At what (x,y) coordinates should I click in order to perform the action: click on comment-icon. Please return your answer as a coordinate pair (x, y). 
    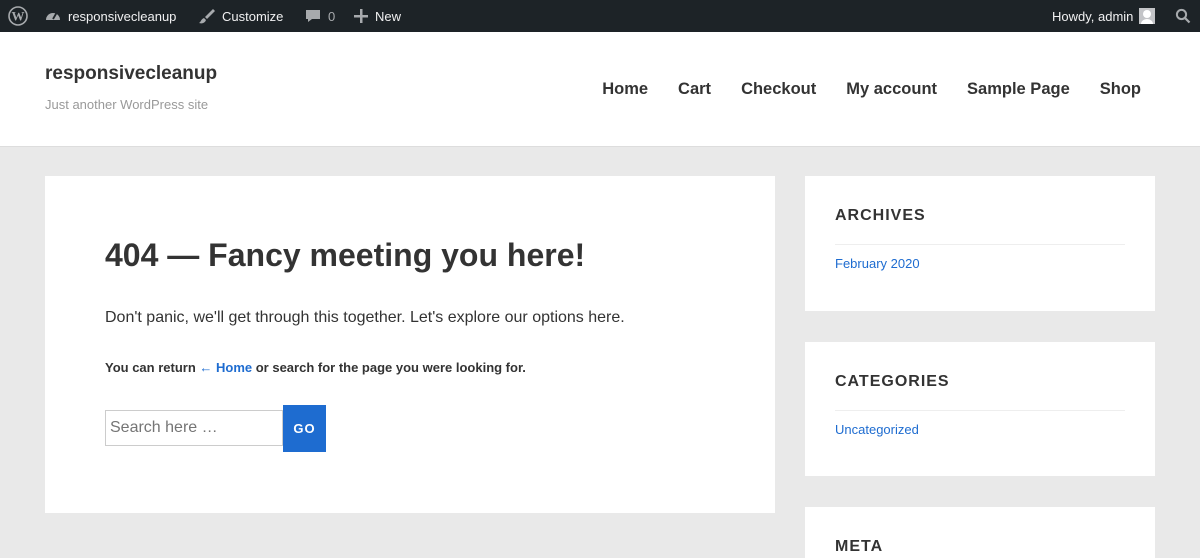
    Looking at the image, I should click on (313, 16).